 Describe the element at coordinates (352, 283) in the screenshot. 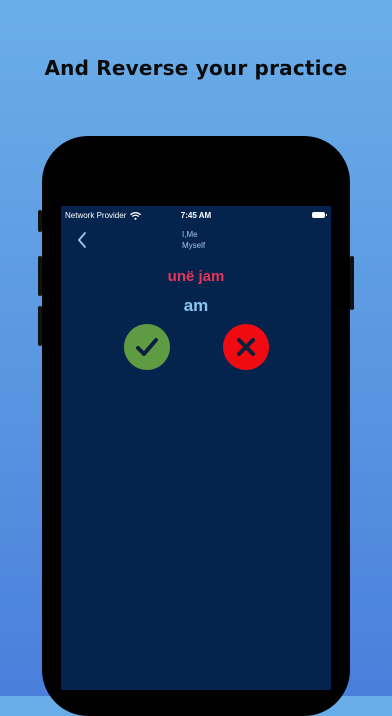

I see `phone-power-button` at that location.